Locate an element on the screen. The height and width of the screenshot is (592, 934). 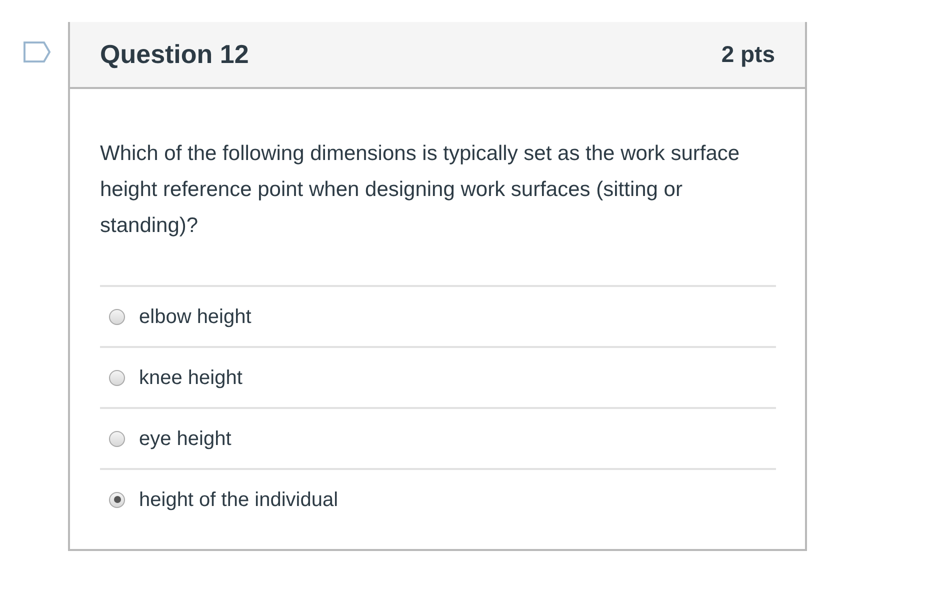
answer-option: eye height is located at coordinates (438, 437).